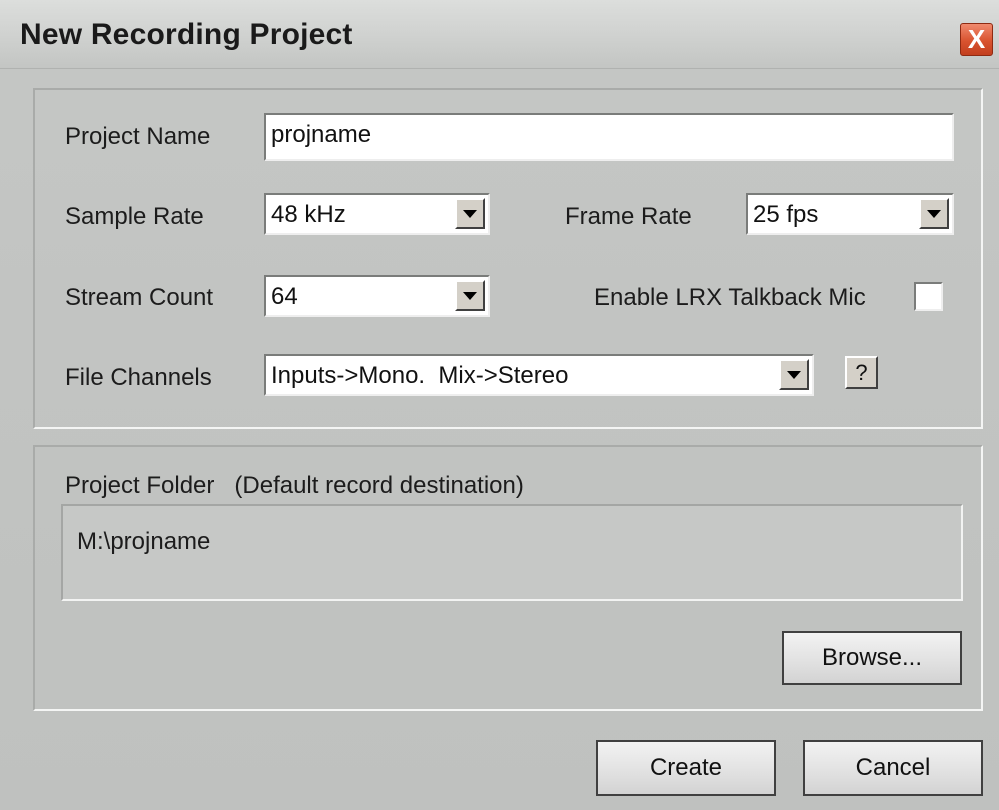 This screenshot has height=810, width=999. Describe the element at coordinates (499, 34) in the screenshot. I see `title-bar: New Recording Project X` at that location.